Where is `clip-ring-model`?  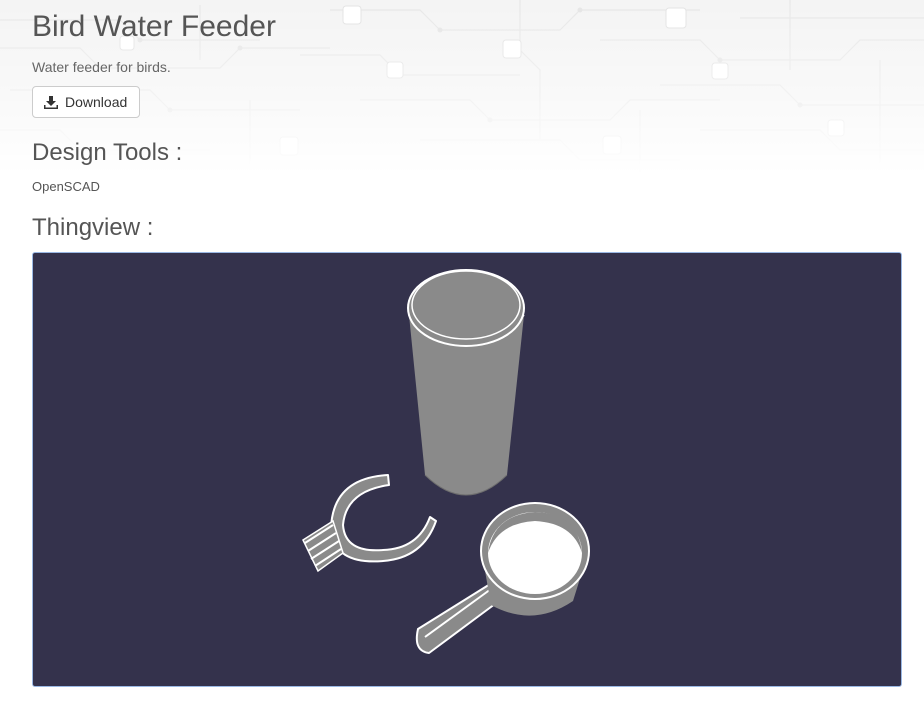 clip-ring-model is located at coordinates (369, 523).